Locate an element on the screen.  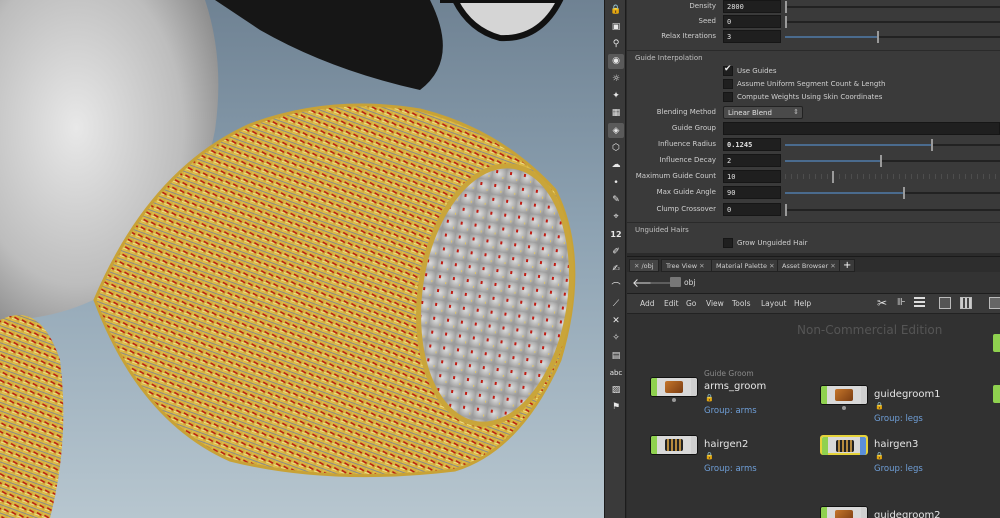
brush-icon: ✐ is located at coordinates (616, 251).